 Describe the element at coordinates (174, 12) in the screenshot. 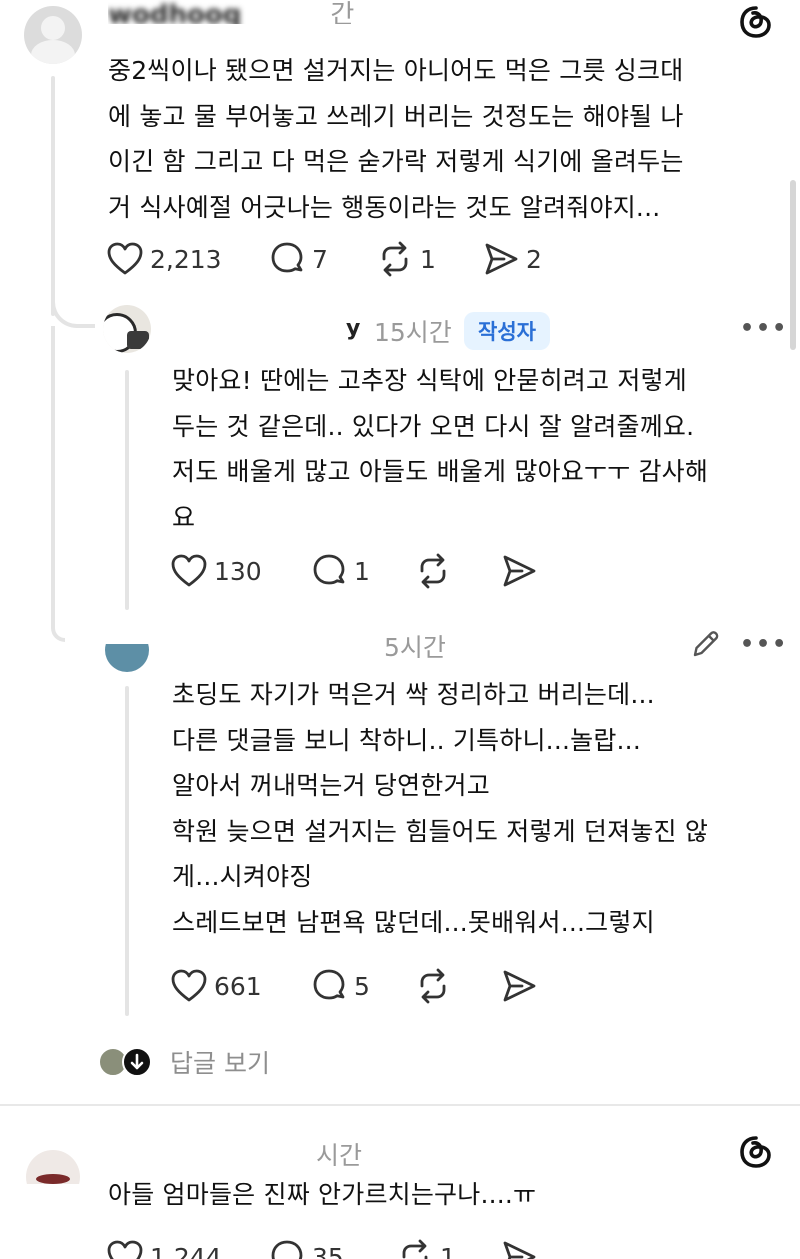

I see `username-text: wodhooq` at that location.